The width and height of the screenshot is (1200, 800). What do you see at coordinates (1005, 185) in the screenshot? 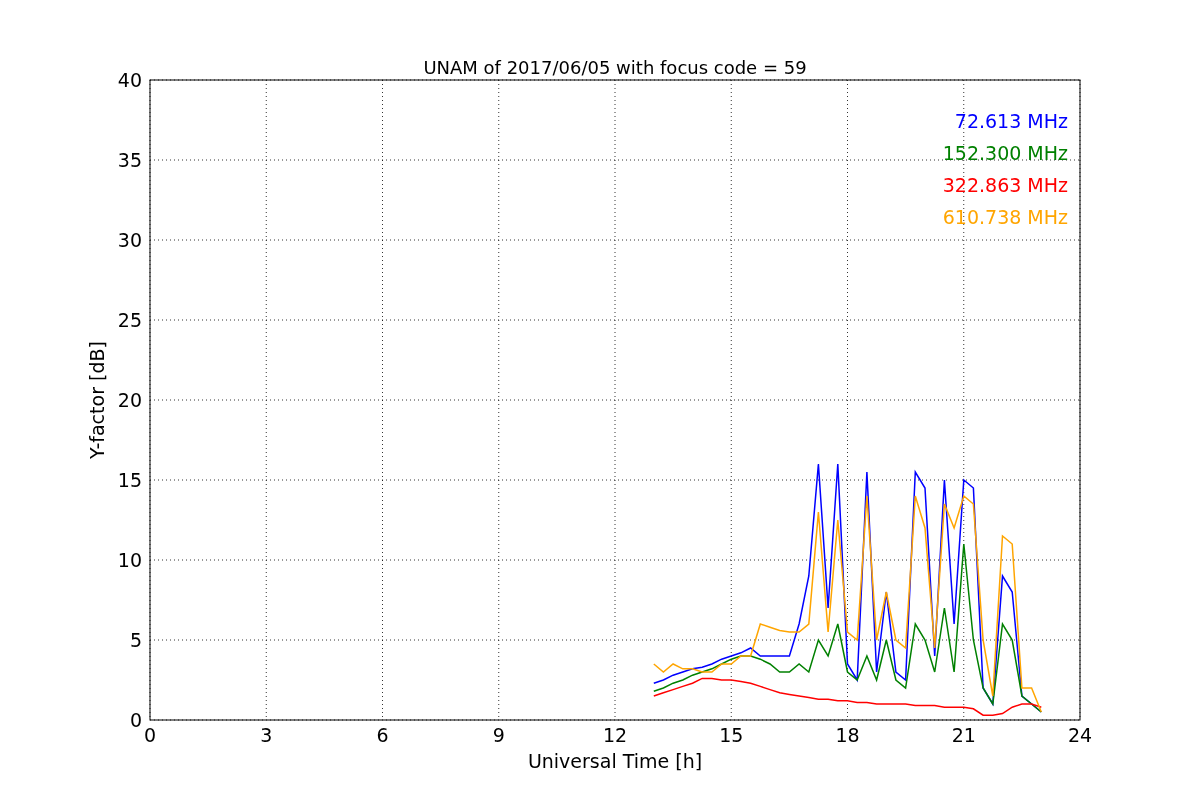
I see `legend-label: 322.863 MHz` at bounding box center [1005, 185].